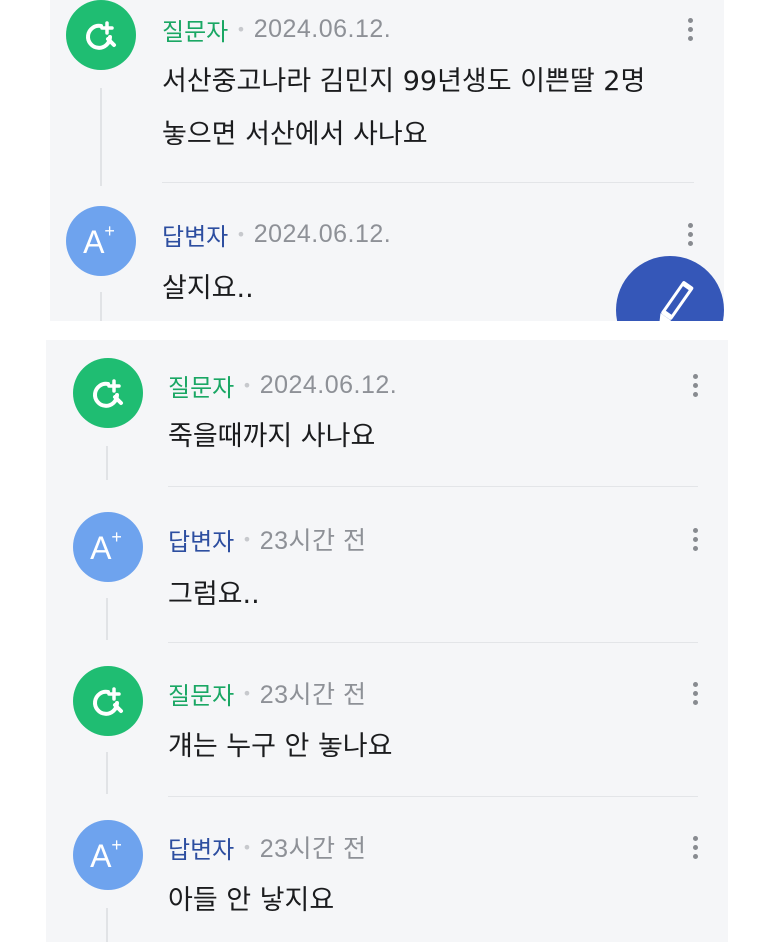  Describe the element at coordinates (272, 436) in the screenshot. I see `comment-text-line: 죽을때까지 사나요` at that location.